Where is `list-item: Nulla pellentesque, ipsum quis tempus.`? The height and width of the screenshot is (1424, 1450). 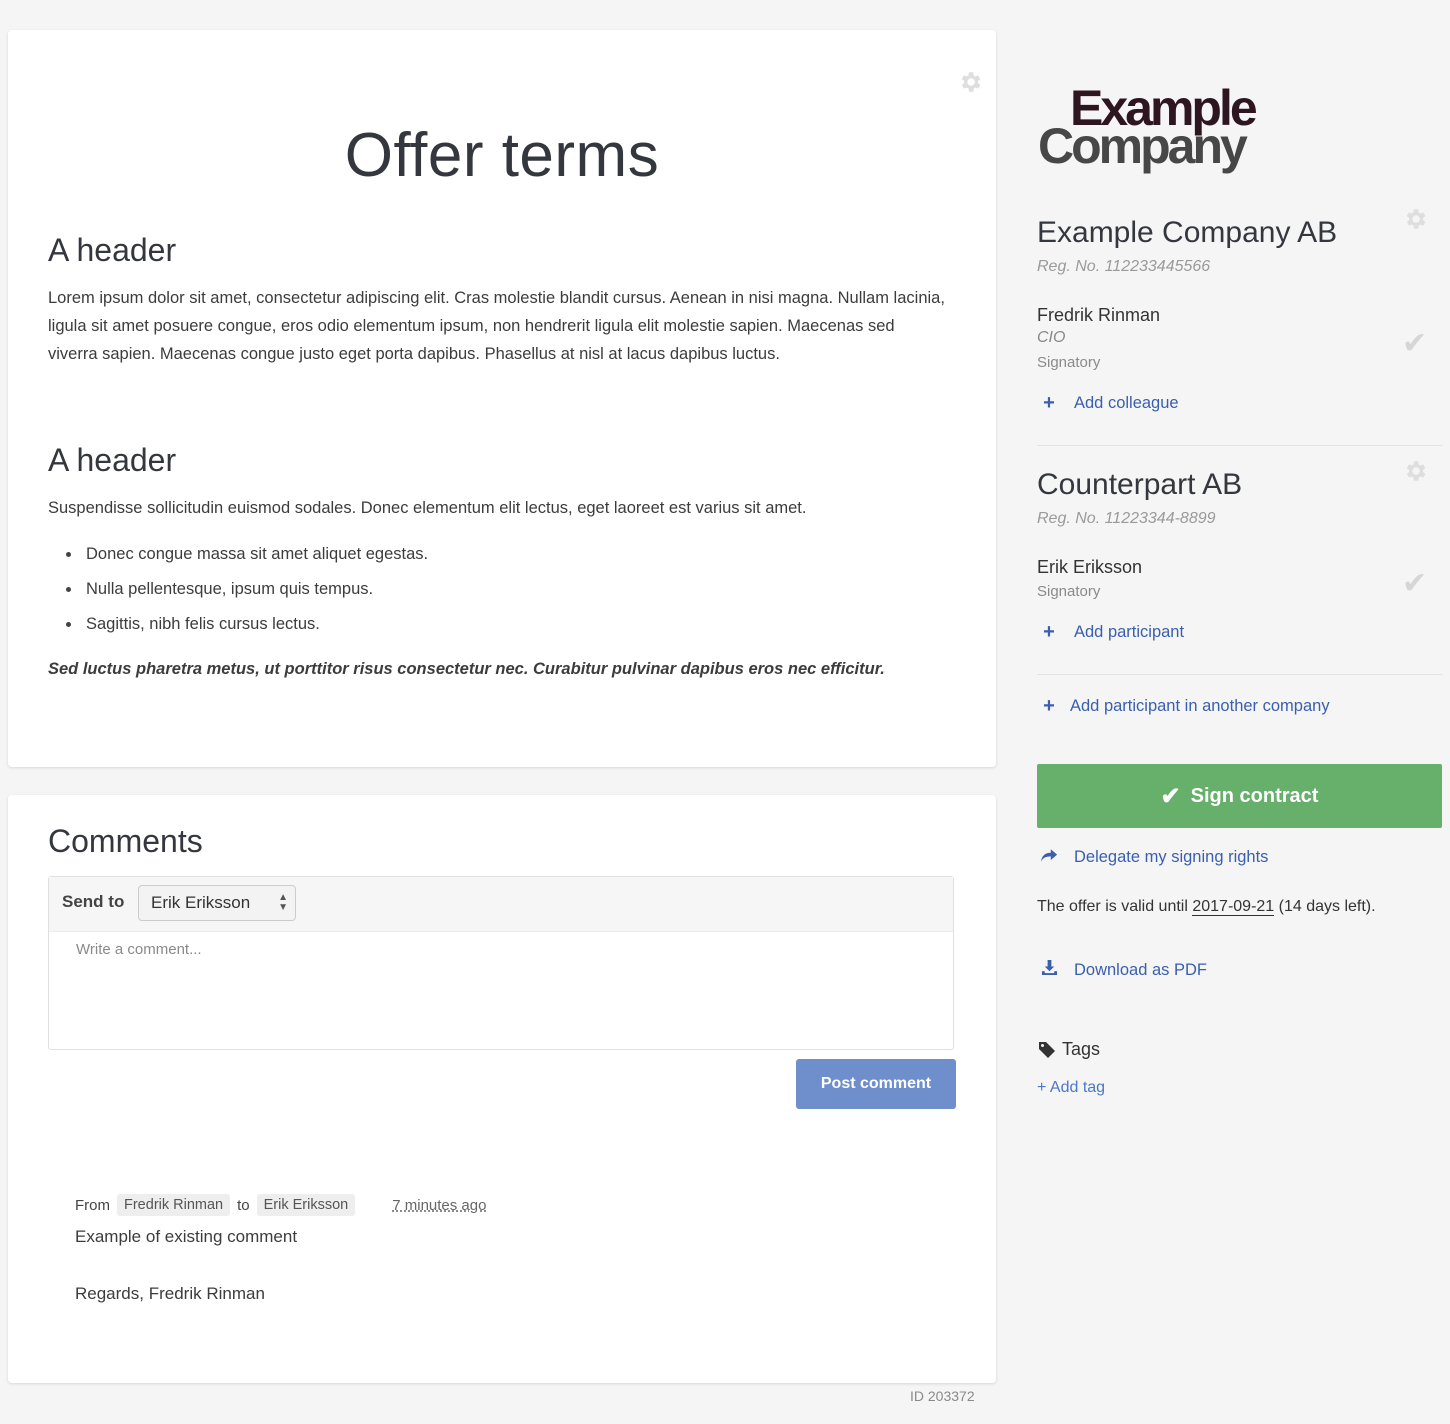
list-item: Nulla pellentesque, ipsum quis tempus. is located at coordinates (498, 593).